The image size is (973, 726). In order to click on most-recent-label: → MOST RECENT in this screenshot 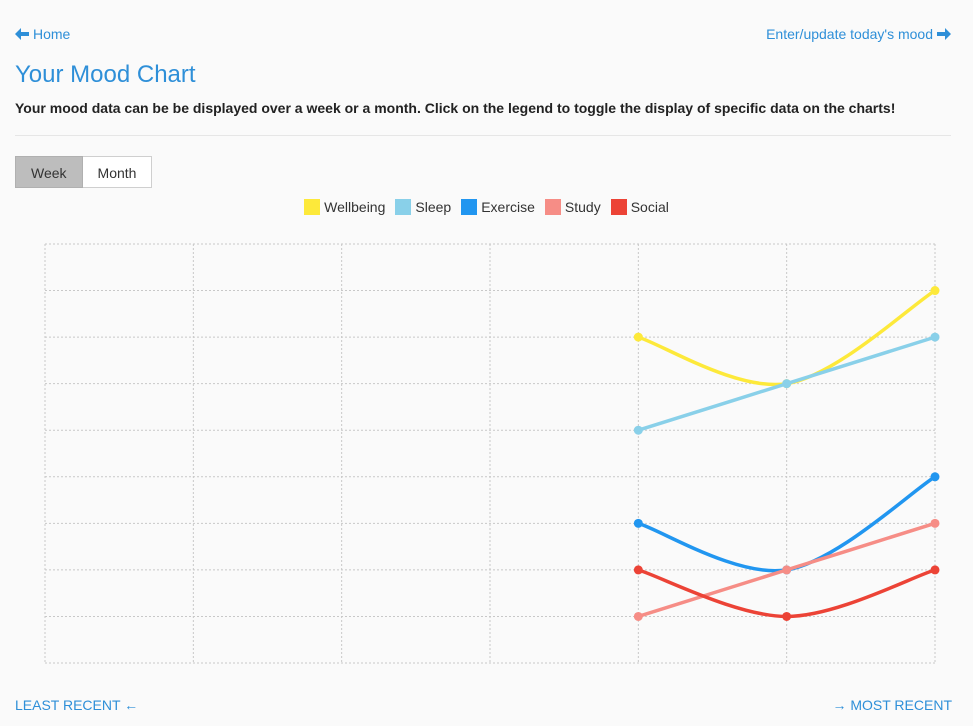, I will do `click(892, 705)`.